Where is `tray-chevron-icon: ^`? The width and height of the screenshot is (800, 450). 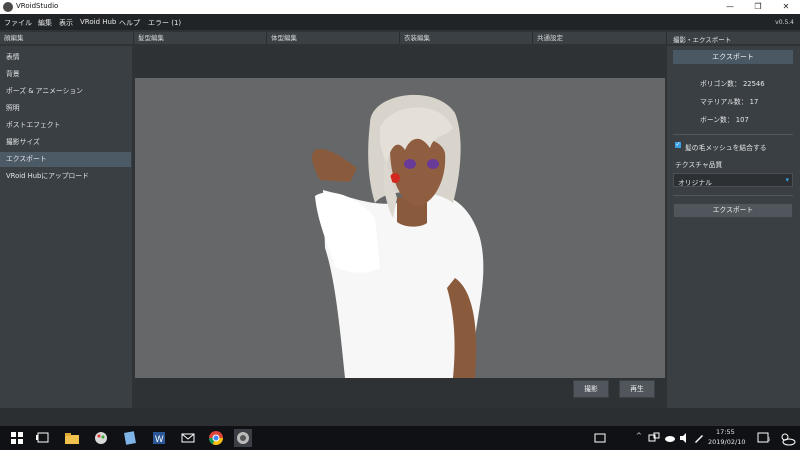
tray-chevron-icon: ^ is located at coordinates (639, 436).